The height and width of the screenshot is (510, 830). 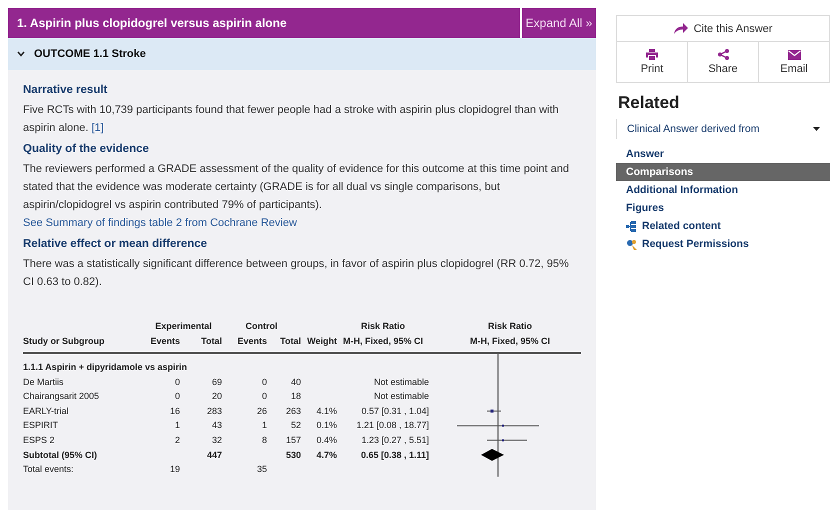 I want to click on reference-link: See Summary of findings table 2 from Cochrane Review, so click(x=160, y=223).